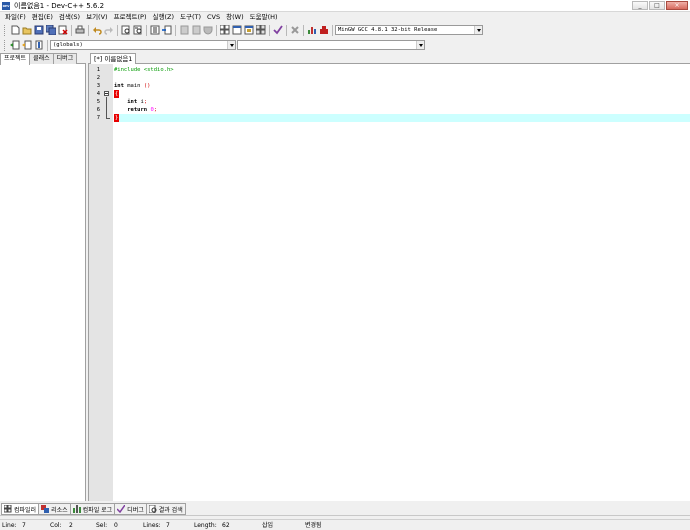  I want to click on new-file-button, so click(14, 30).